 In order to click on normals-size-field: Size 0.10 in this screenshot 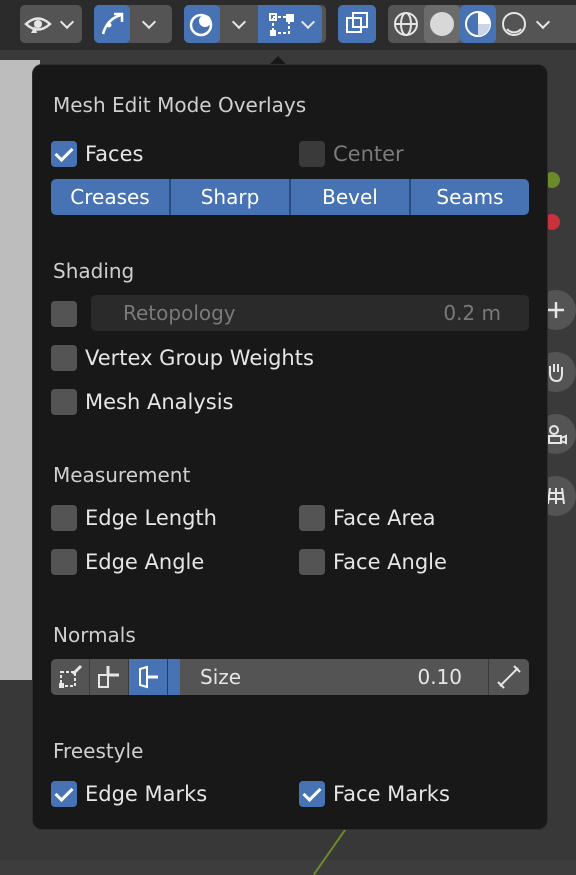, I will do `click(328, 677)`.